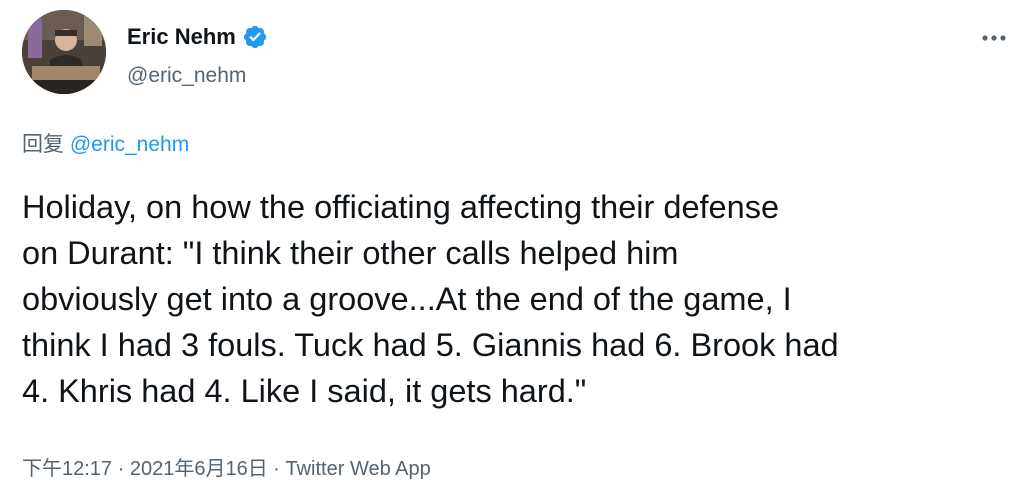 Image resolution: width=1024 pixels, height=490 pixels. I want to click on tweet-metadata: 下午12:17 · 2021年6月16日 · Twitter Web App, so click(226, 466).